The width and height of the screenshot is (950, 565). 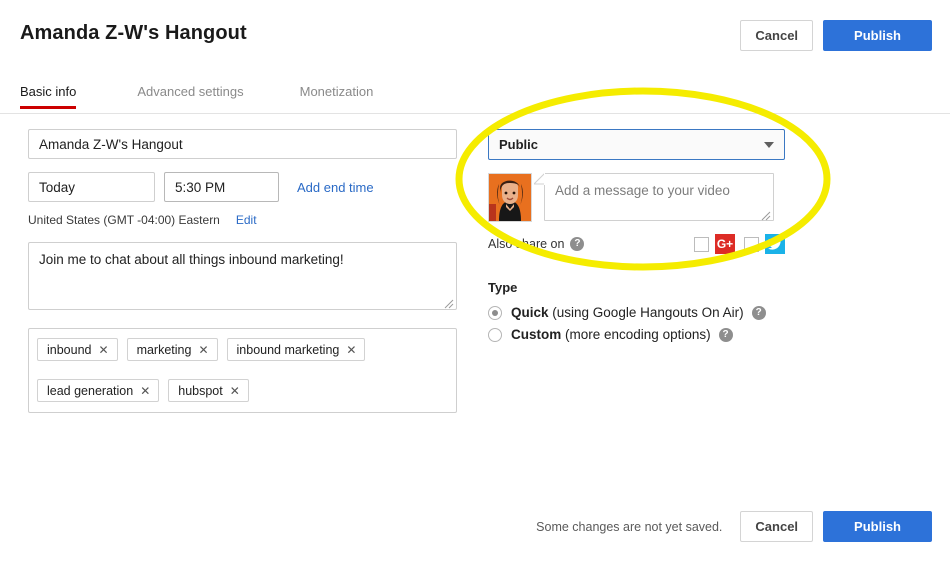 I want to click on save-status-text: Some changes are not yet saved., so click(x=629, y=526).